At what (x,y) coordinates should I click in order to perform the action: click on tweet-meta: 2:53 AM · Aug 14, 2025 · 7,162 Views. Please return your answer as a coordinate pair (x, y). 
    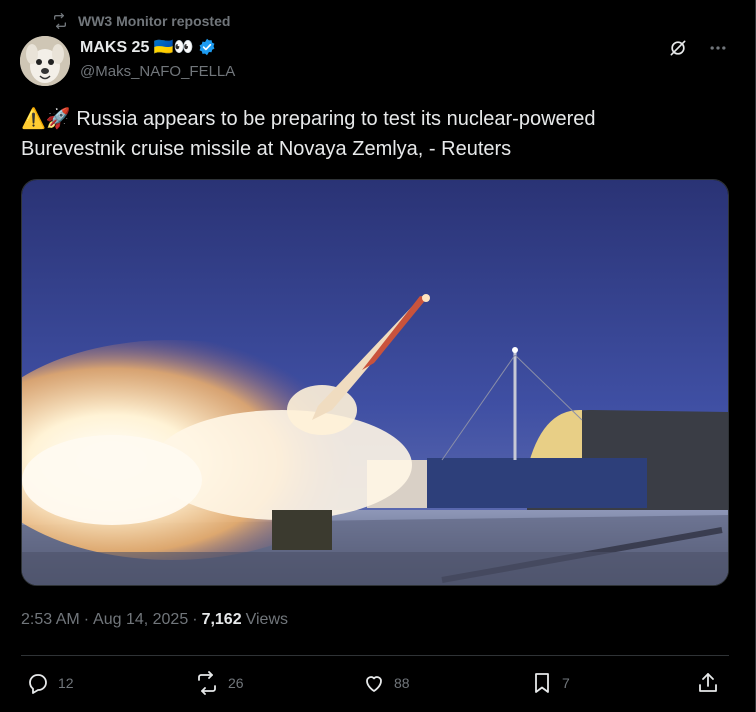
    Looking at the image, I should click on (154, 620).